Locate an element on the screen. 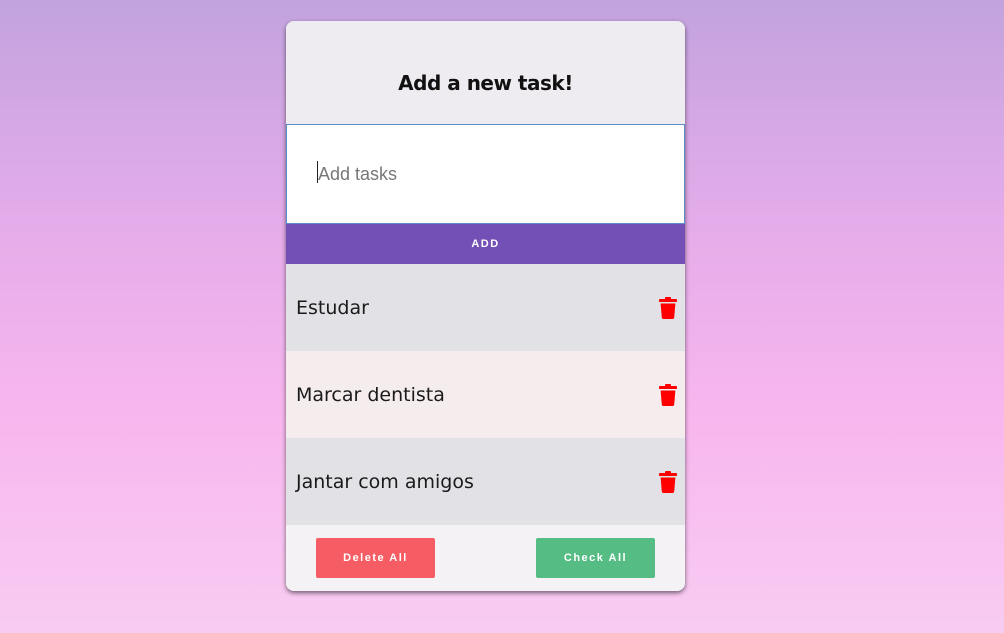 Image resolution: width=1004 pixels, height=633 pixels. check-all-button: Check All is located at coordinates (595, 558).